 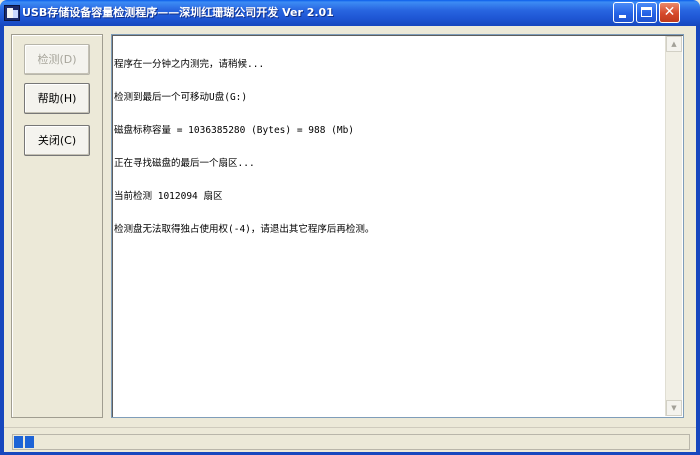 What do you see at coordinates (698, 240) in the screenshot?
I see `window-frame-right` at bounding box center [698, 240].